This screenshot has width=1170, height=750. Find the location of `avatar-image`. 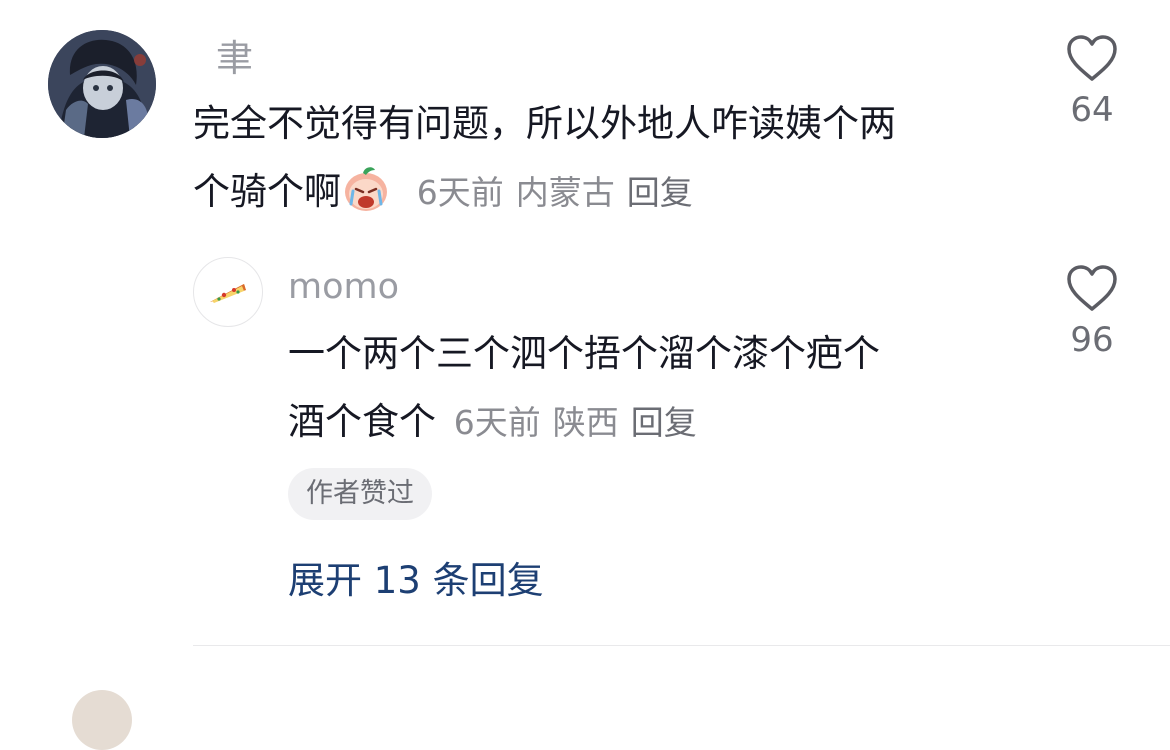

avatar-image is located at coordinates (102, 84).